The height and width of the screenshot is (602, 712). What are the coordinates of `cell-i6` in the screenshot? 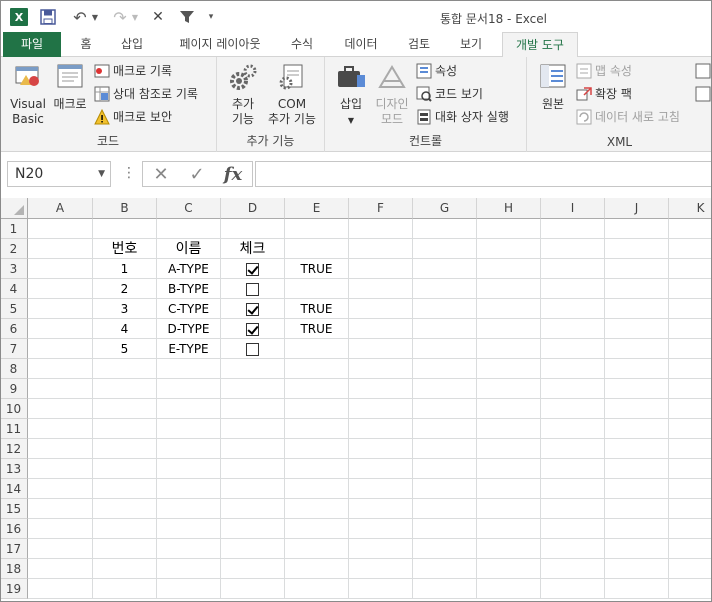 It's located at (573, 329).